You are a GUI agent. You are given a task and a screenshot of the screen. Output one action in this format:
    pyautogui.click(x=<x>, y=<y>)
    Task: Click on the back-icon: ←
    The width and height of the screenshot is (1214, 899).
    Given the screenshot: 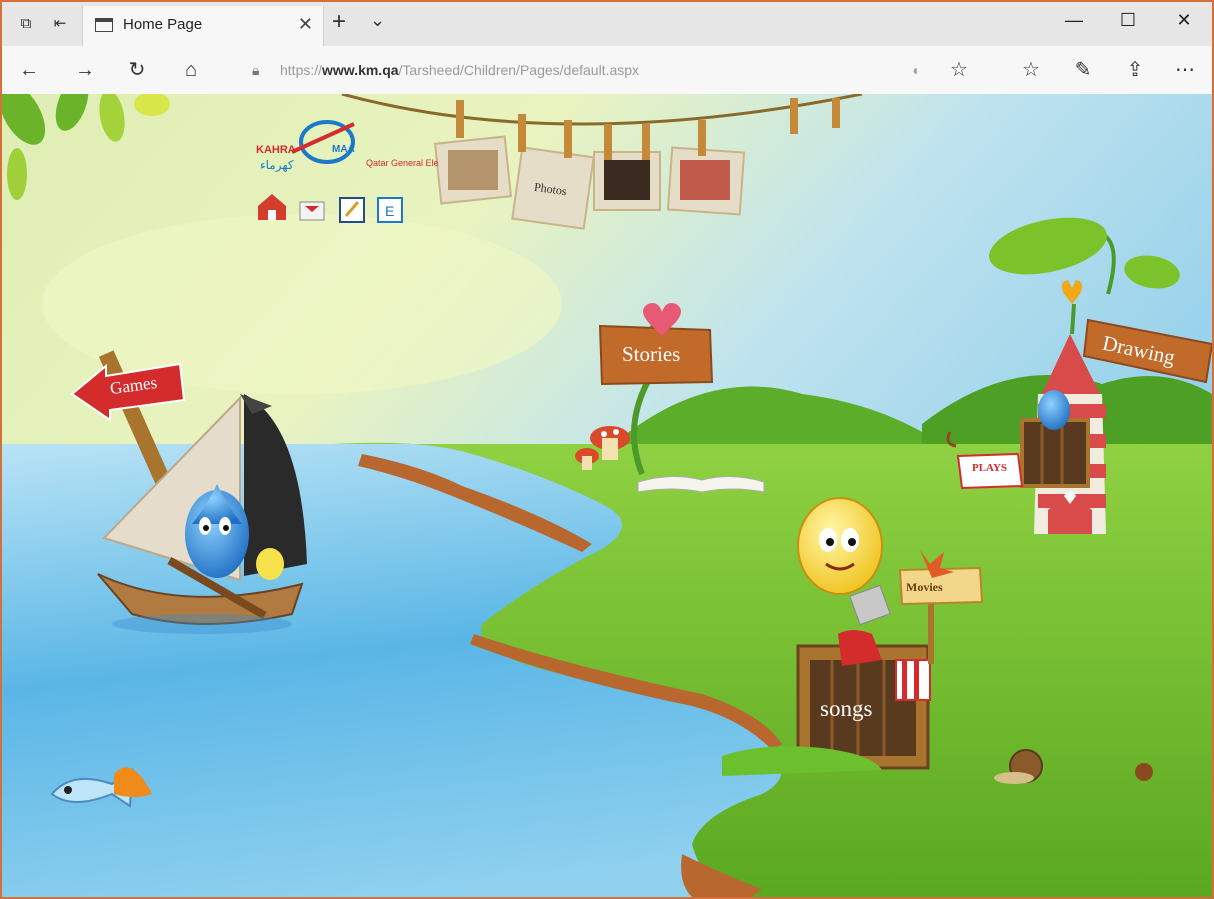 What is the action you would take?
    pyautogui.click(x=29, y=70)
    